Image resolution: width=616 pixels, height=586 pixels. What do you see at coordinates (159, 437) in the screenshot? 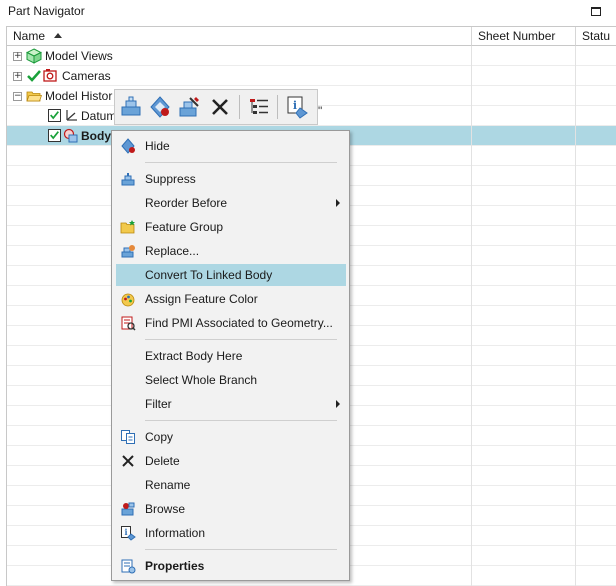
I see `menu-label-copy: Copy` at bounding box center [159, 437].